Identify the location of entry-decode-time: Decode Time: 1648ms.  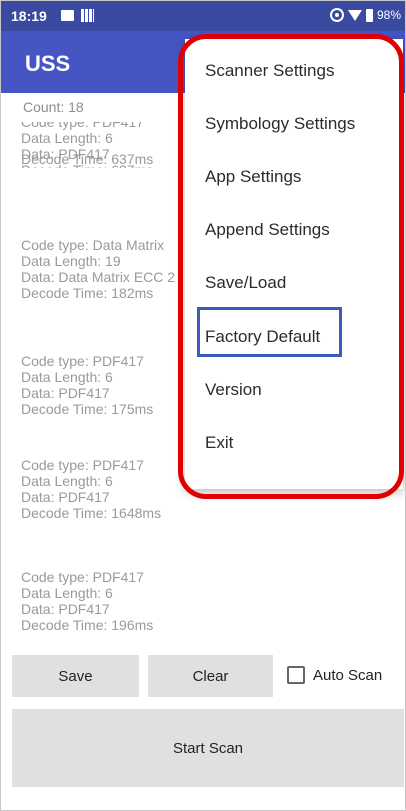
(91, 513).